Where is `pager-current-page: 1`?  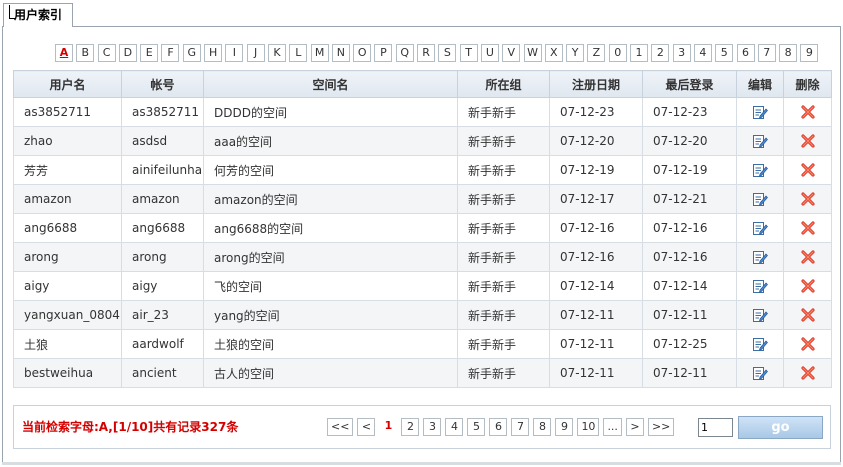 pager-current-page: 1 is located at coordinates (388, 427).